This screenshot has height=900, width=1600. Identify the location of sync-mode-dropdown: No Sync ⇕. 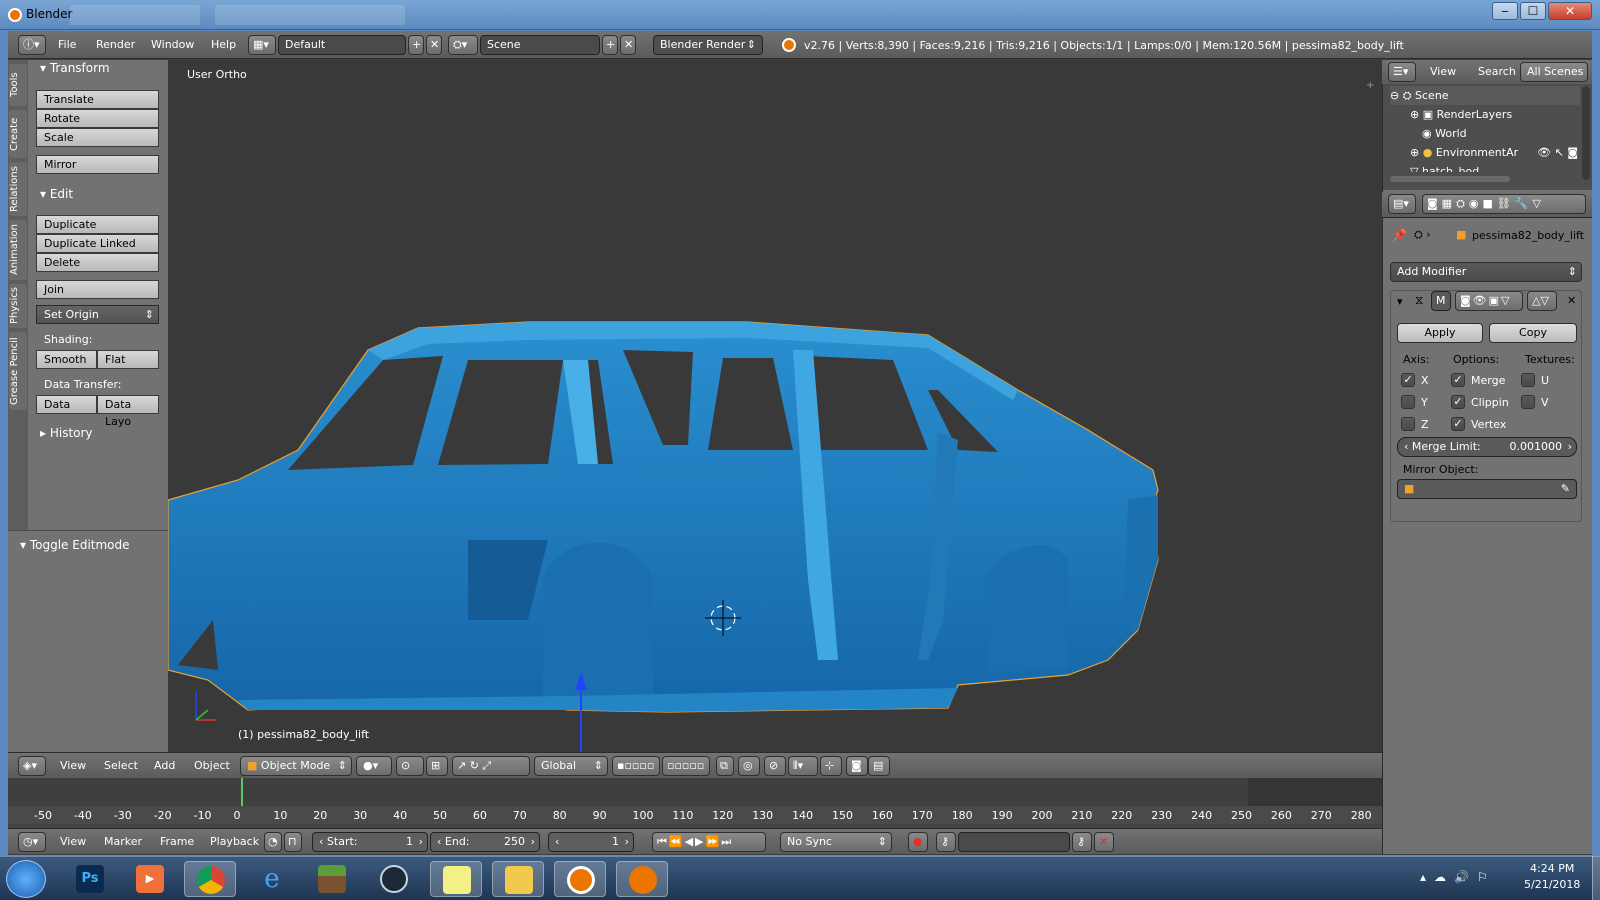
(836, 842).